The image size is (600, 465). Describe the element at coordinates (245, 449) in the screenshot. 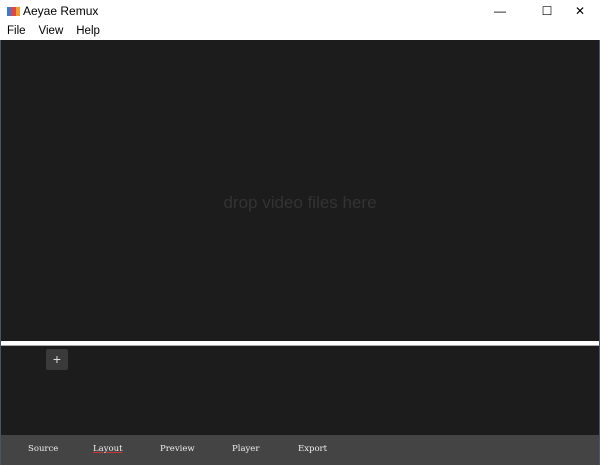

I see `tab-player: Player` at that location.